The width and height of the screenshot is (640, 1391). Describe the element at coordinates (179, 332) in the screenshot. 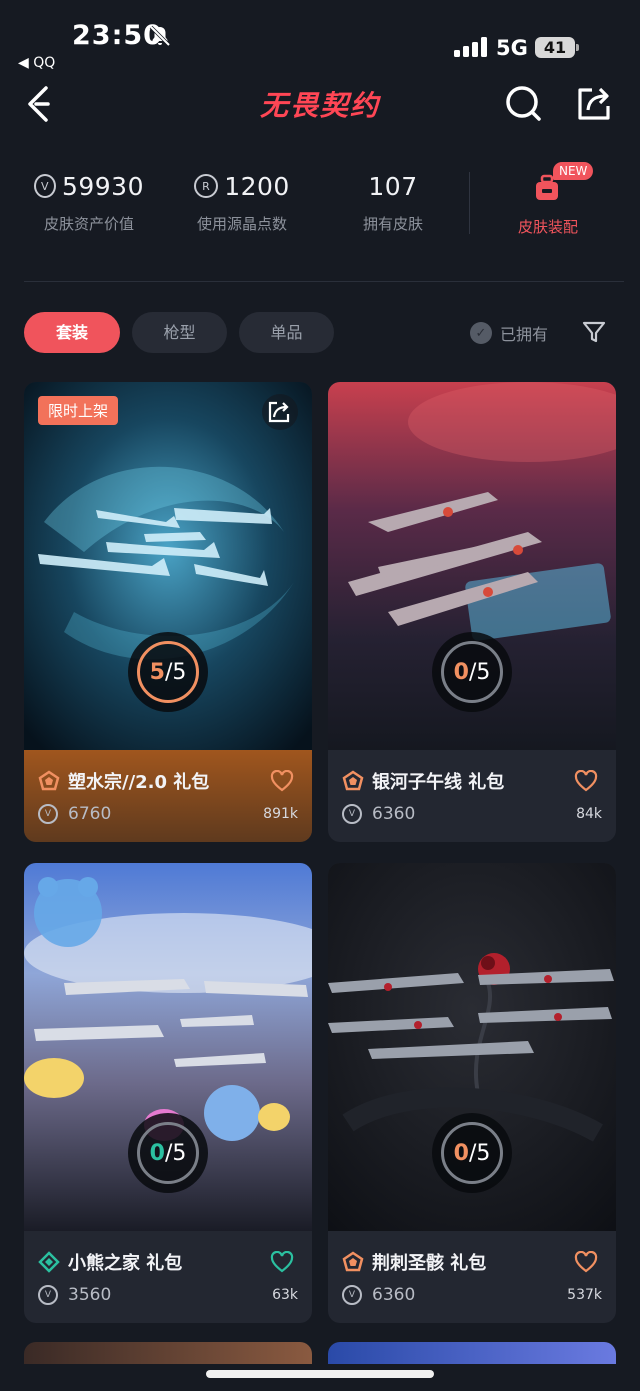

I see `tab-weapon-type: 枪型` at that location.